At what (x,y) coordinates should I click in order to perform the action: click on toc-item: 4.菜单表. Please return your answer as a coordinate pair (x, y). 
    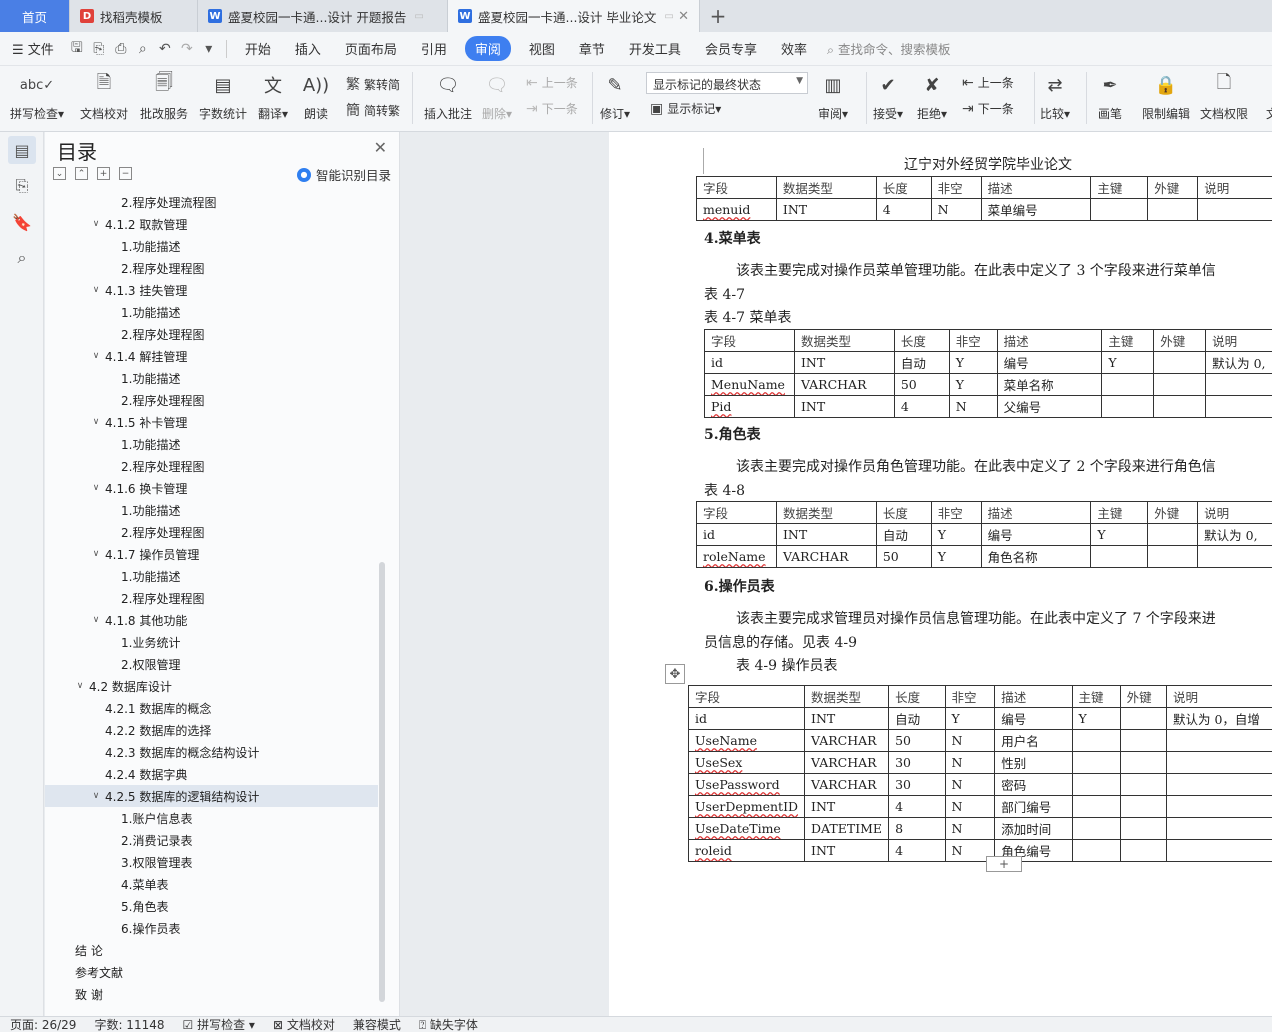
    Looking at the image, I should click on (211, 884).